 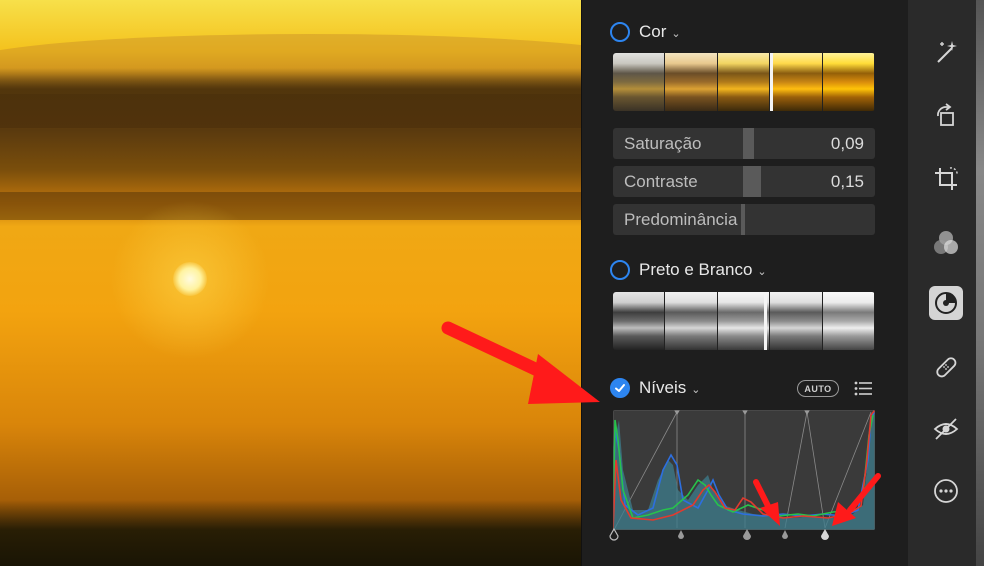 I want to click on levels-shadow-handle, so click(x=681, y=534).